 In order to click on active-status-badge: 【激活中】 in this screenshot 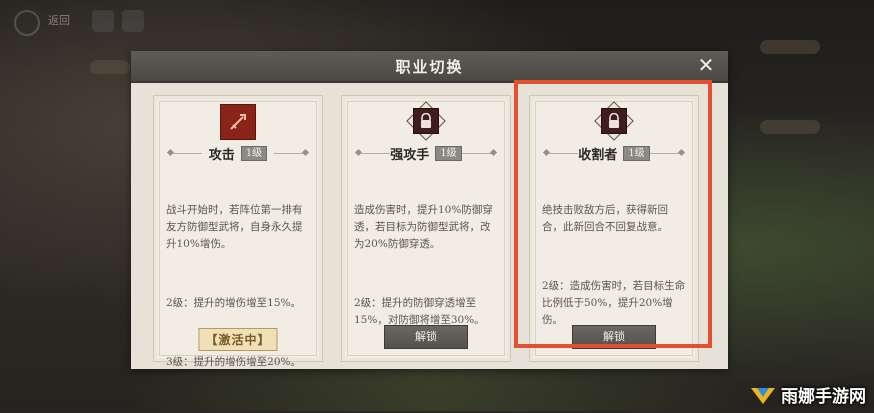, I will do `click(238, 339)`.